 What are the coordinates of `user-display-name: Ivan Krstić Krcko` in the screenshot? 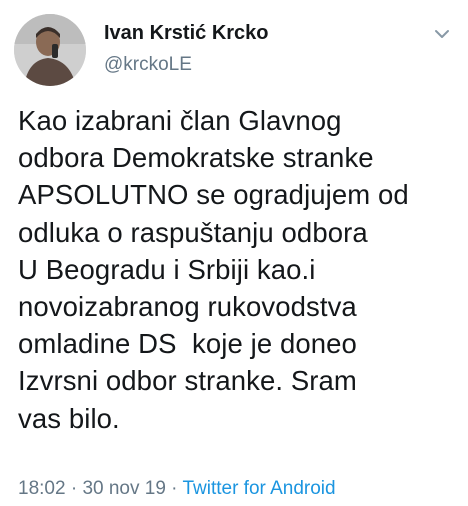 It's located at (186, 33).